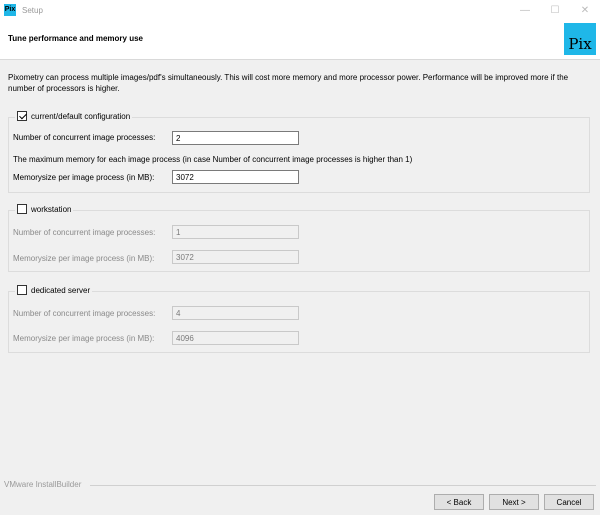 The image size is (600, 515). What do you see at coordinates (84, 258) in the screenshot?
I see `workstation-memory-label: Memorysize per image process (in MB):` at bounding box center [84, 258].